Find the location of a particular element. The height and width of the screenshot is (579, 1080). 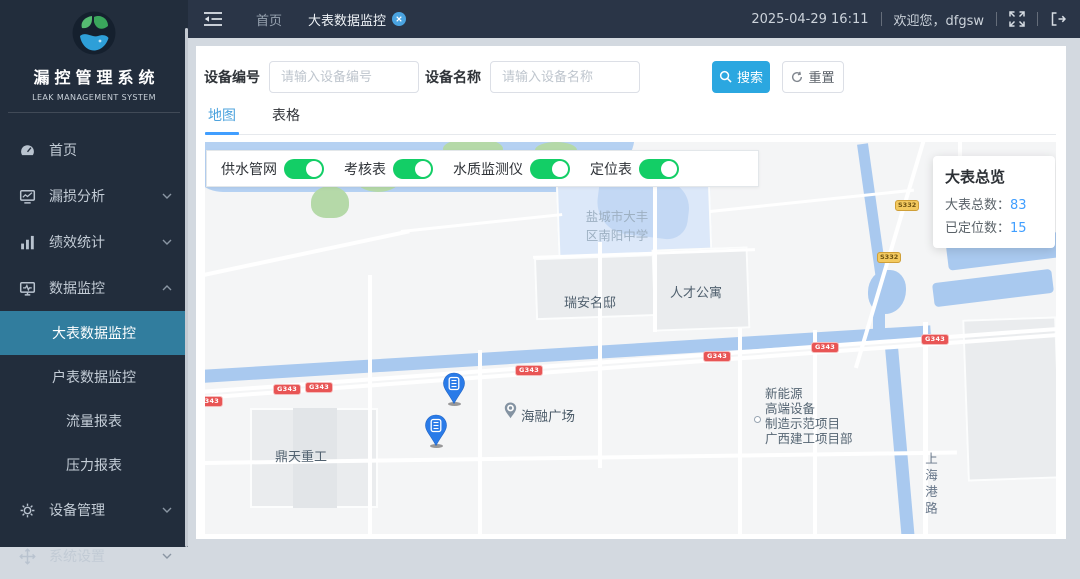

sidebar-item-label: 数据监控 is located at coordinates (77, 289).